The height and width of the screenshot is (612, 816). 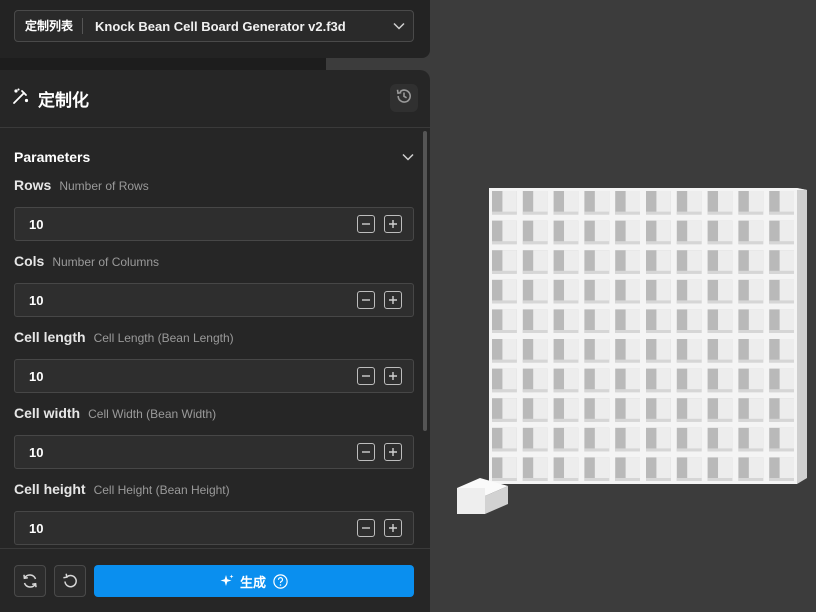 I want to click on generate-button: 生成, so click(x=254, y=581).